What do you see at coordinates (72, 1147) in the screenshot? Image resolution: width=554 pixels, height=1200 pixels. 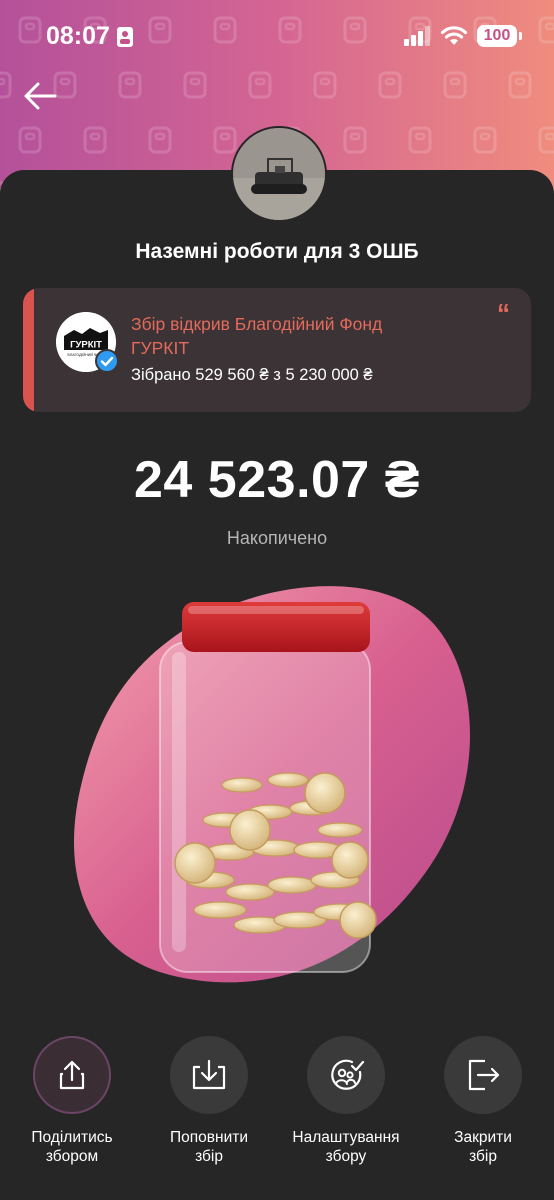 I see `share-jar-label: Поділитись збором` at bounding box center [72, 1147].